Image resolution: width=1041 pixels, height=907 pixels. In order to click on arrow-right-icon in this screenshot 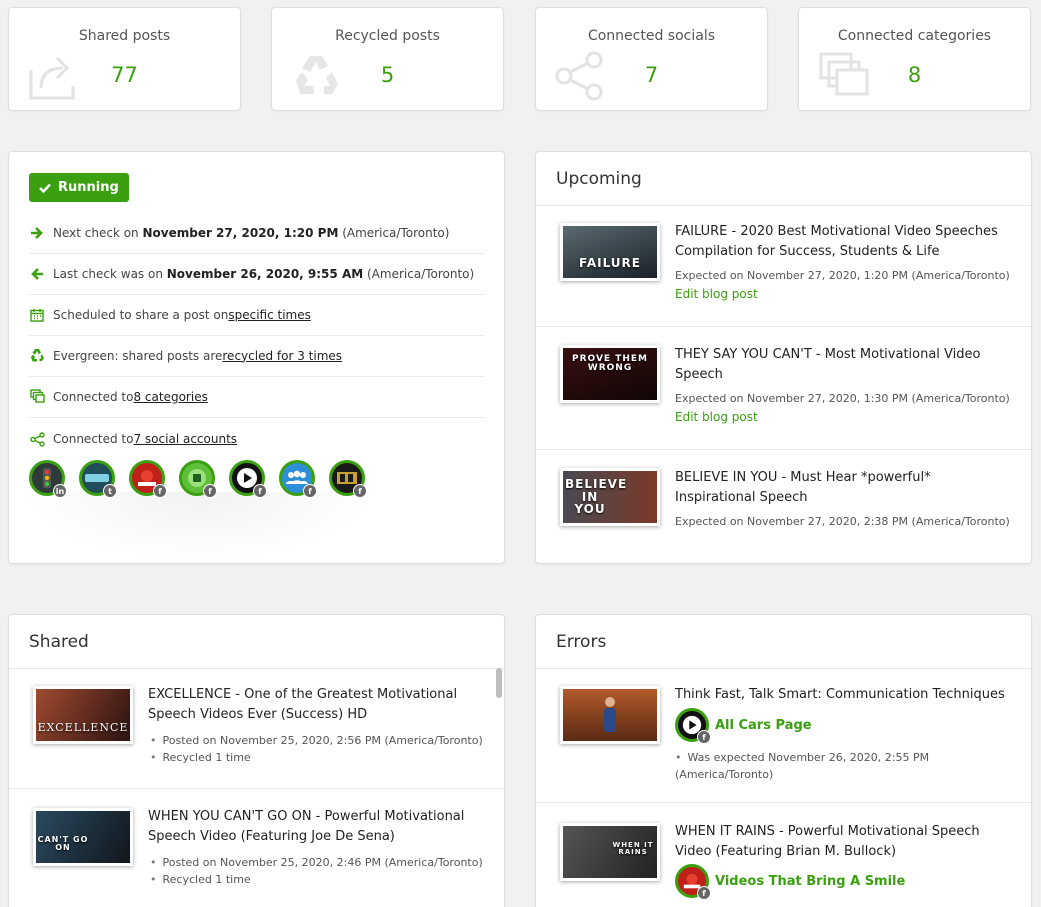, I will do `click(37, 233)`.